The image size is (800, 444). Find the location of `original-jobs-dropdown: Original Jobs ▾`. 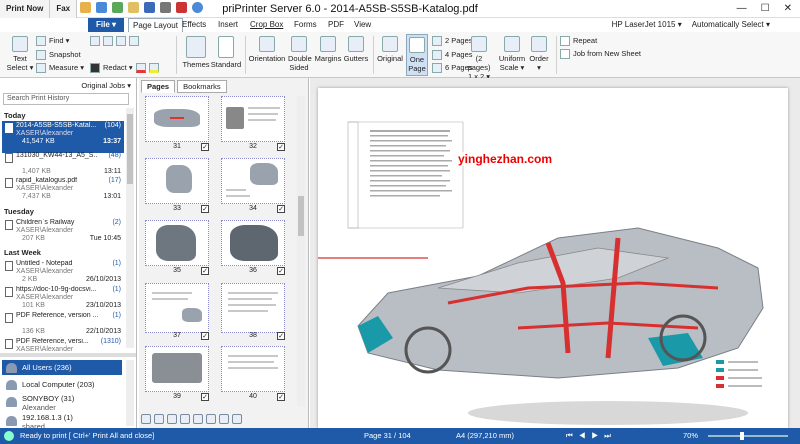

original-jobs-dropdown: Original Jobs ▾ is located at coordinates (68, 86).